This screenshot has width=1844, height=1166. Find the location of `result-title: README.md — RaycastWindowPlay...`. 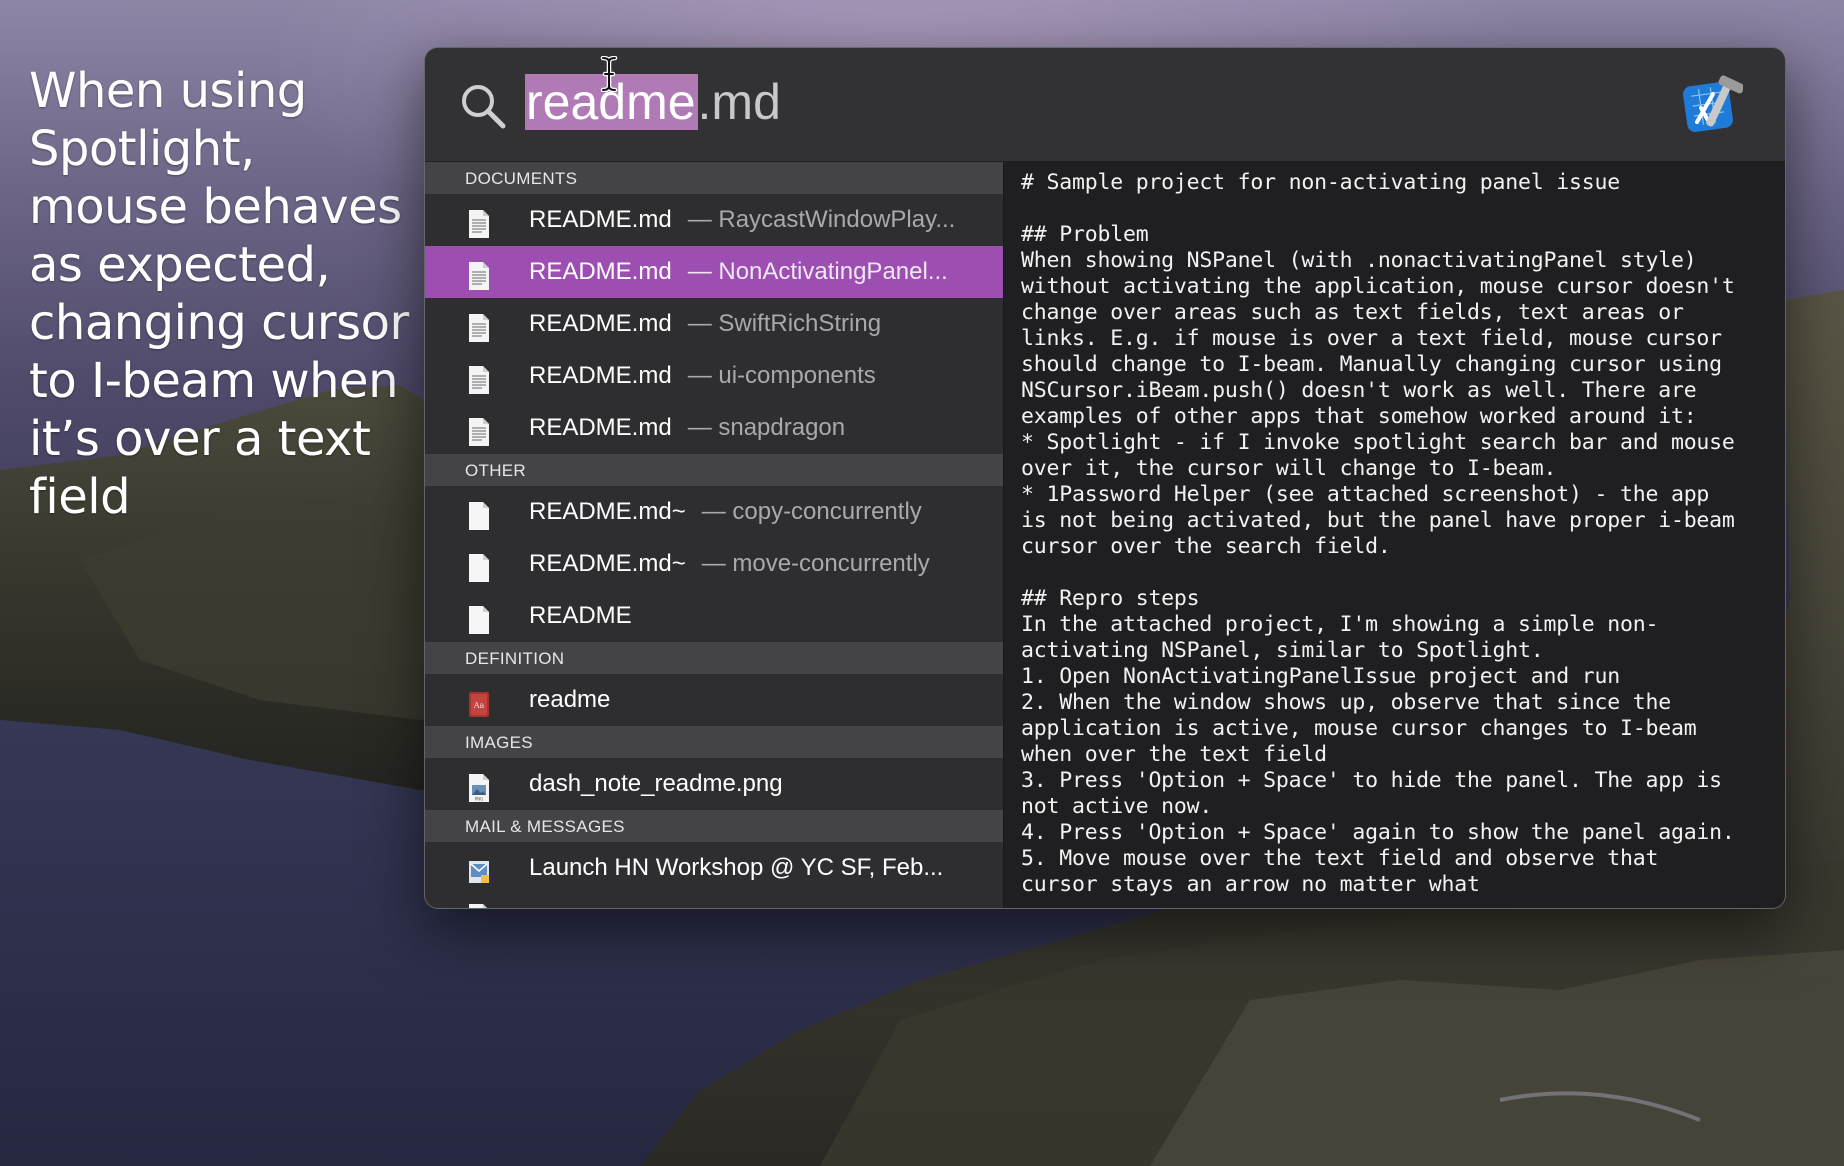

result-title: README.md — RaycastWindowPlay... is located at coordinates (742, 220).